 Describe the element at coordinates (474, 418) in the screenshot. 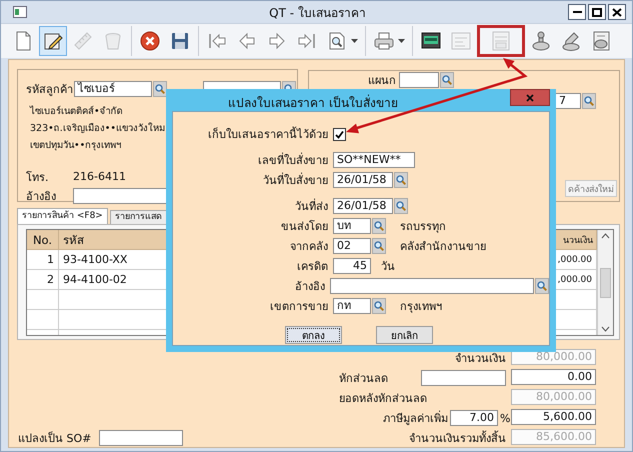

I see `input-field: 7.00` at that location.